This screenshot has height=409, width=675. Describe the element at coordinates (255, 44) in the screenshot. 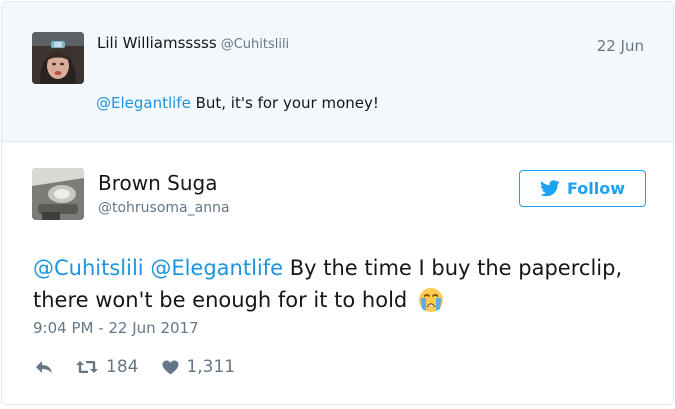

I see `parent-author-handle: @Cuhitslili` at that location.